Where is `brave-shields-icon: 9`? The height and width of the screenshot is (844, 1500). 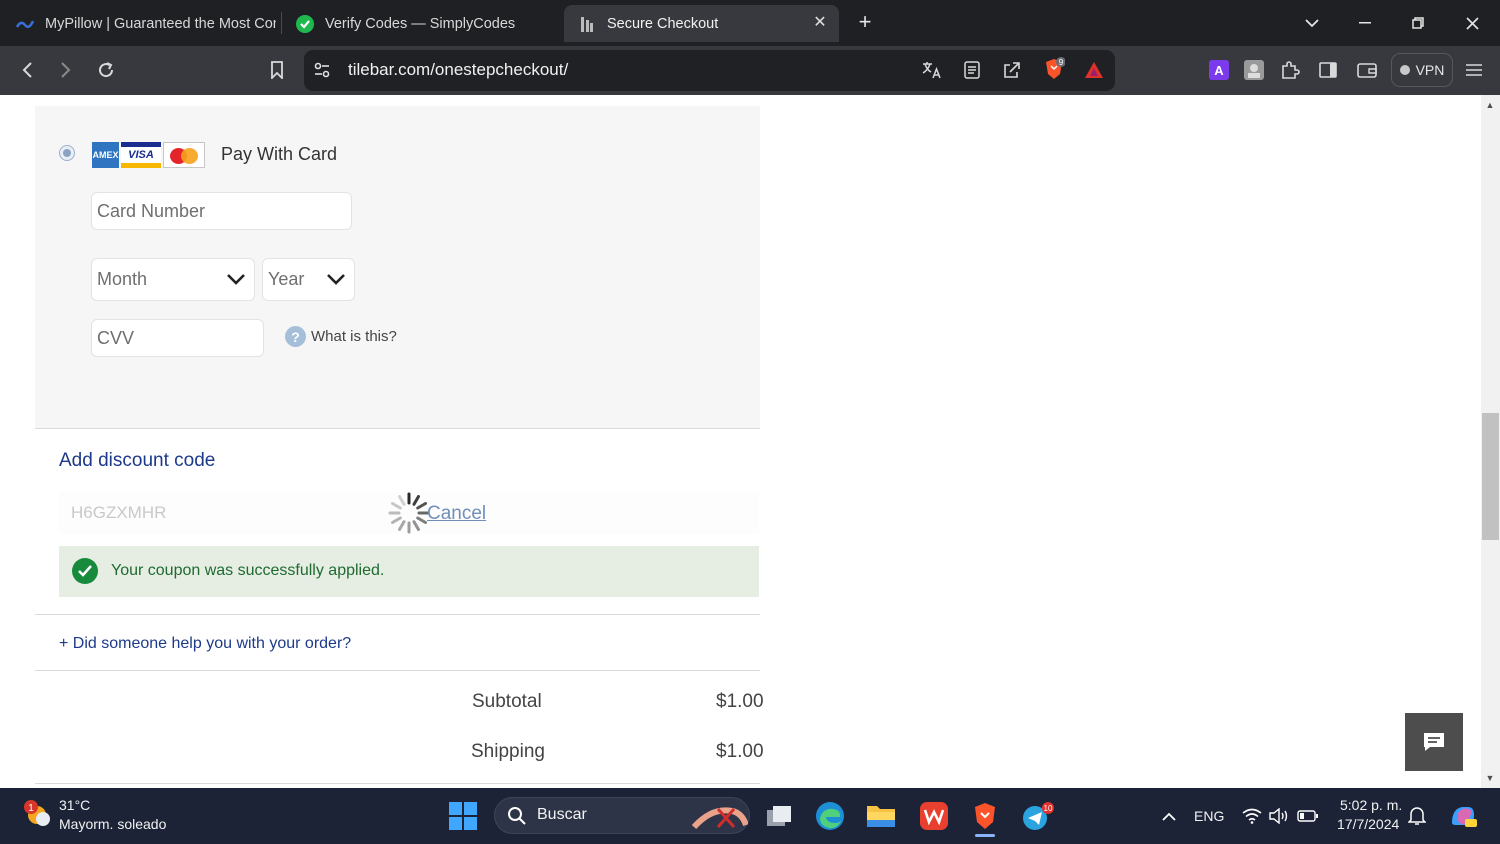
brave-shields-icon: 9 is located at coordinates (1054, 69).